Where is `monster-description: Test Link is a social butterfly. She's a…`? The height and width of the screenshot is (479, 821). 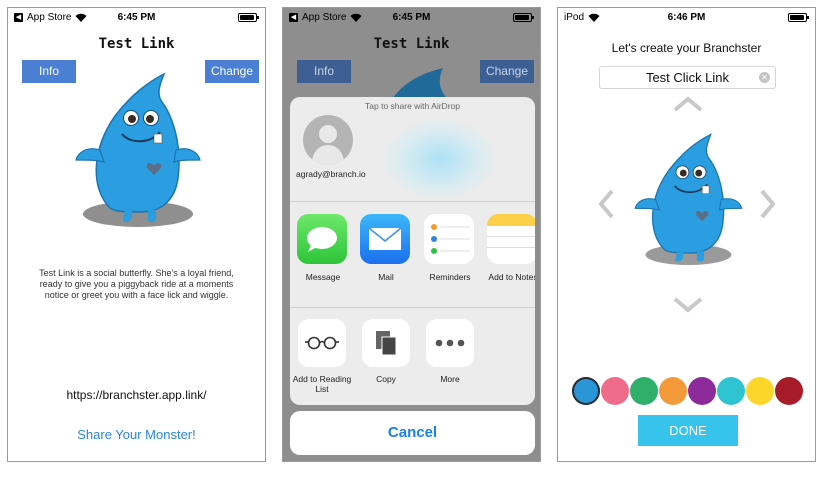
monster-description: Test Link is a social butterfly. She's a… is located at coordinates (136, 284).